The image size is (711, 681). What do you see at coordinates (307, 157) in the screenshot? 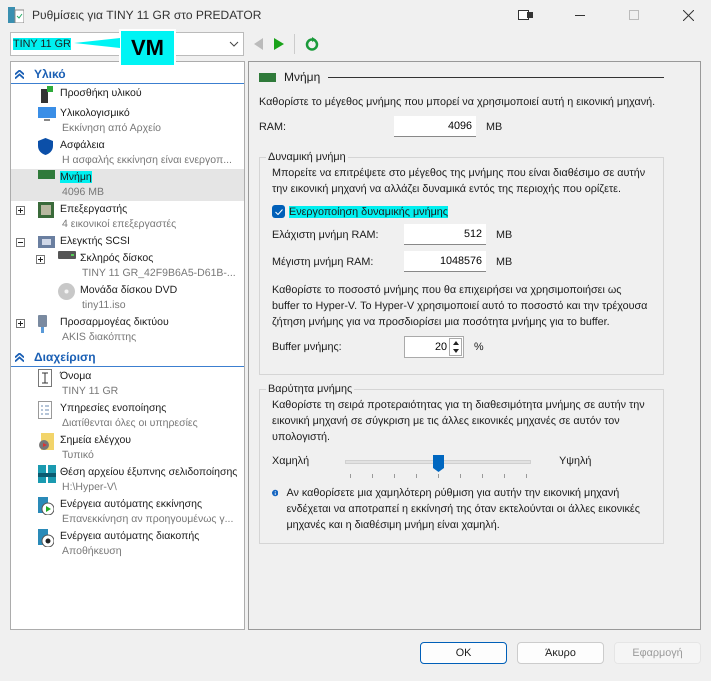
I see `group-title: Δυναμική μνήμη` at bounding box center [307, 157].